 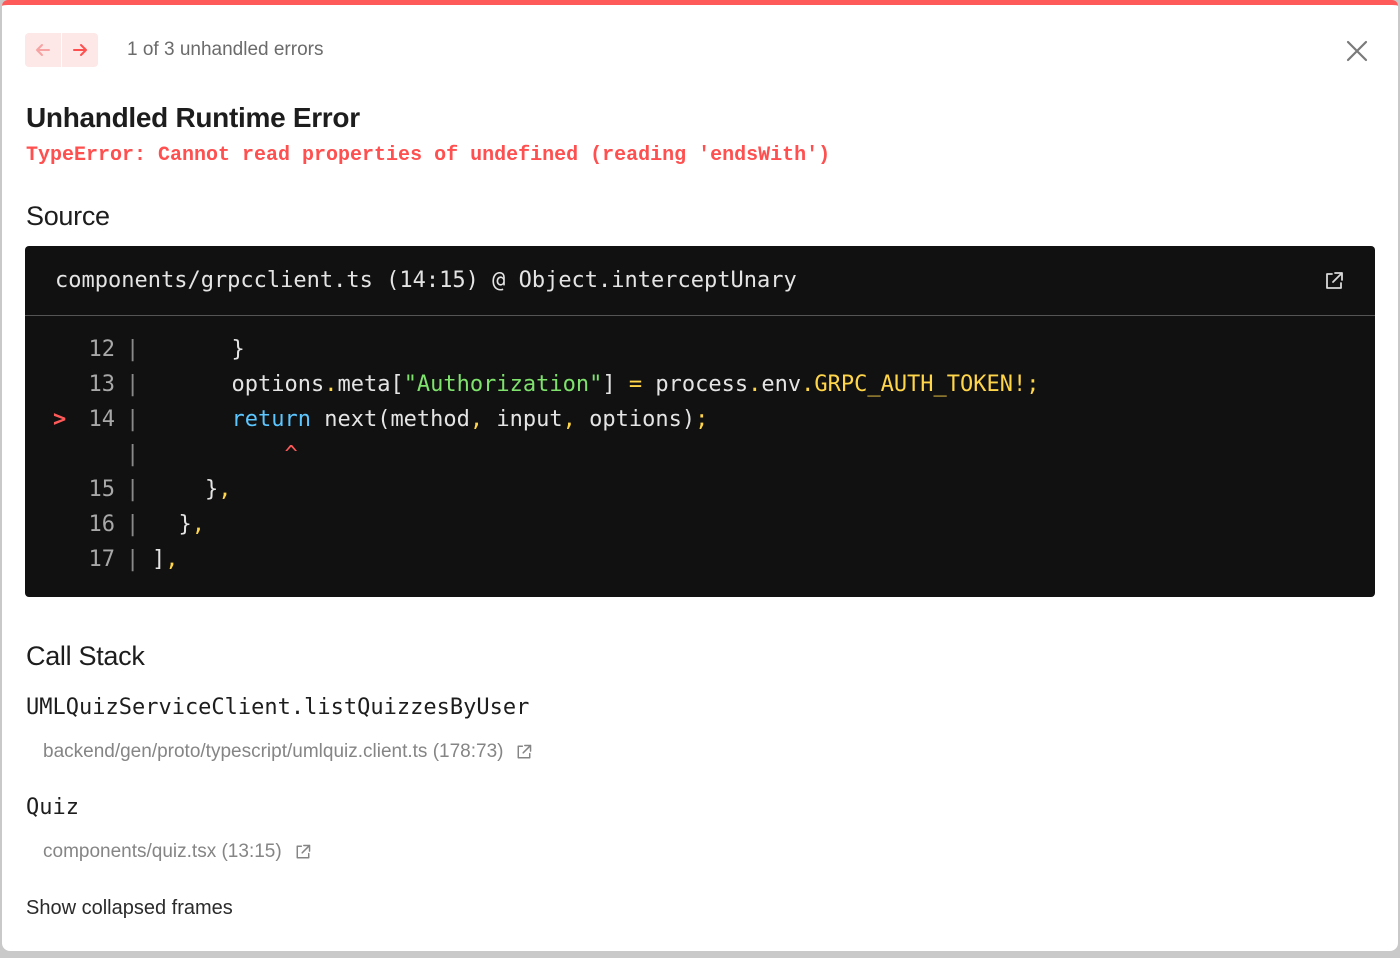 What do you see at coordinates (193, 117) in the screenshot?
I see `error-title: Unhandled Runtime Error` at bounding box center [193, 117].